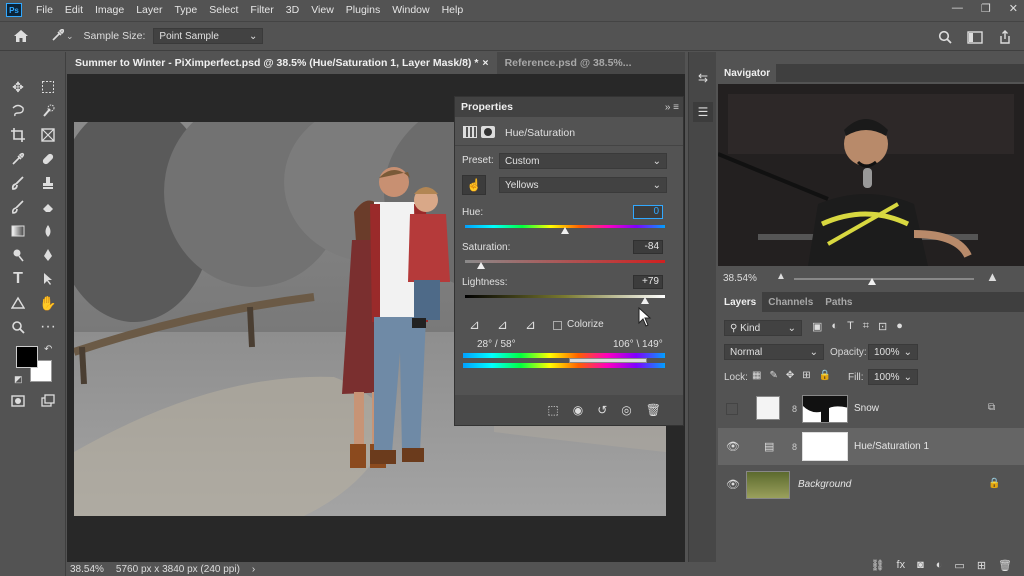 The height and width of the screenshot is (576, 1024). I want to click on new-group-icon: ▭, so click(959, 565).